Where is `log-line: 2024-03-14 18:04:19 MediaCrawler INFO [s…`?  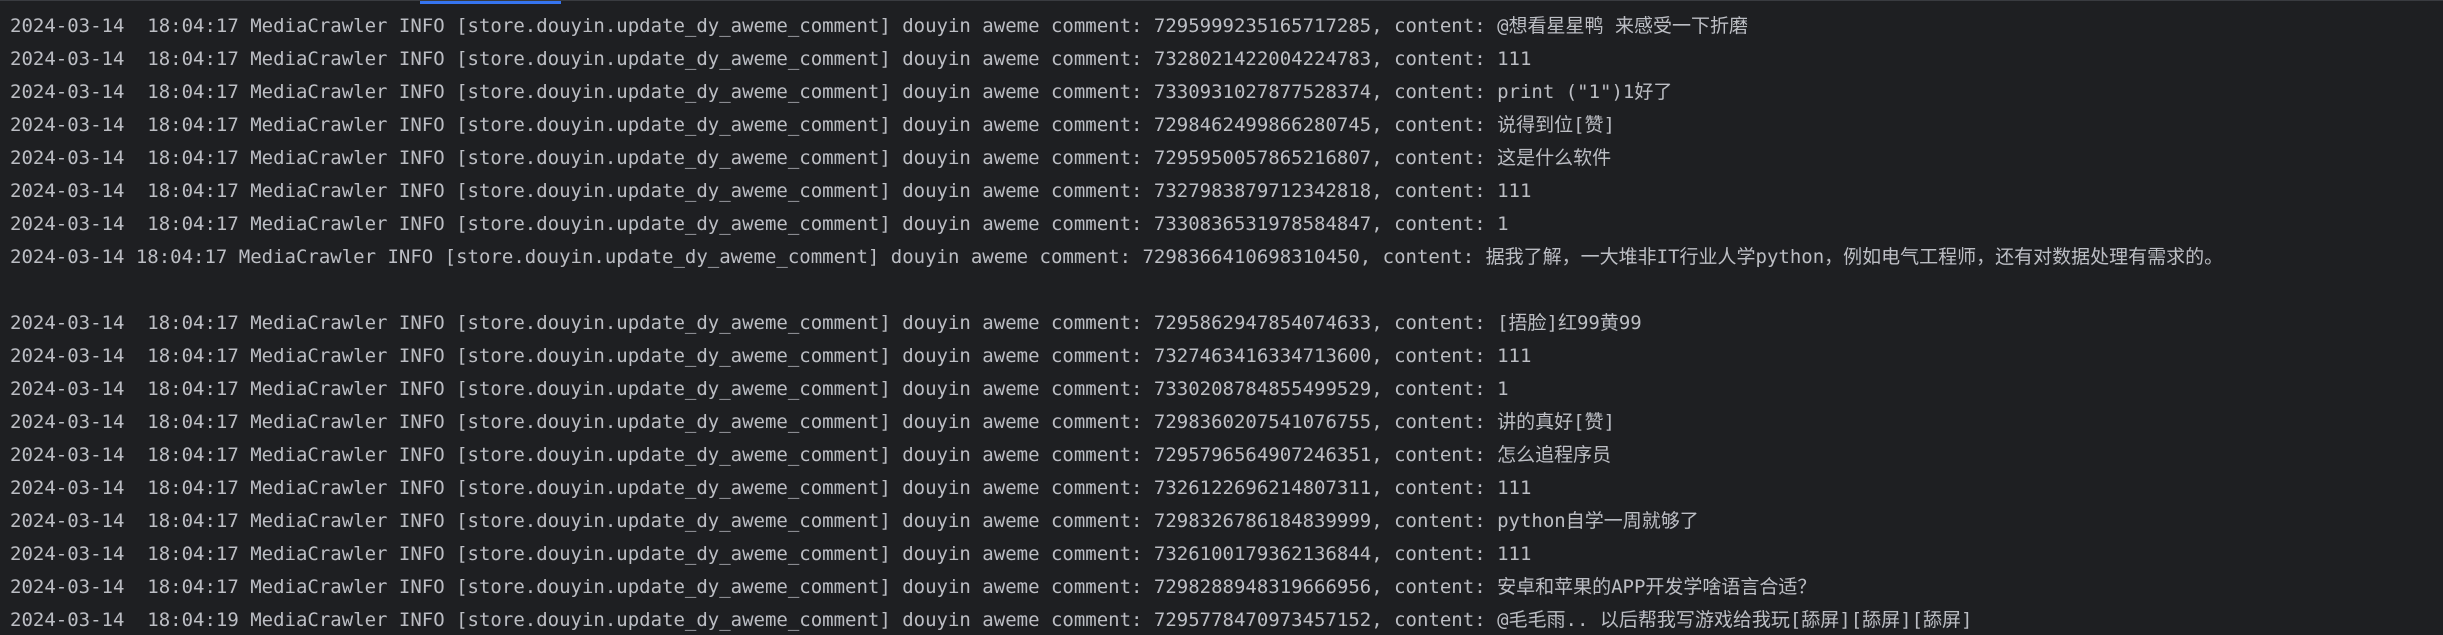
log-line: 2024-03-14 18:04:19 MediaCrawler INFO [s… is located at coordinates (991, 620).